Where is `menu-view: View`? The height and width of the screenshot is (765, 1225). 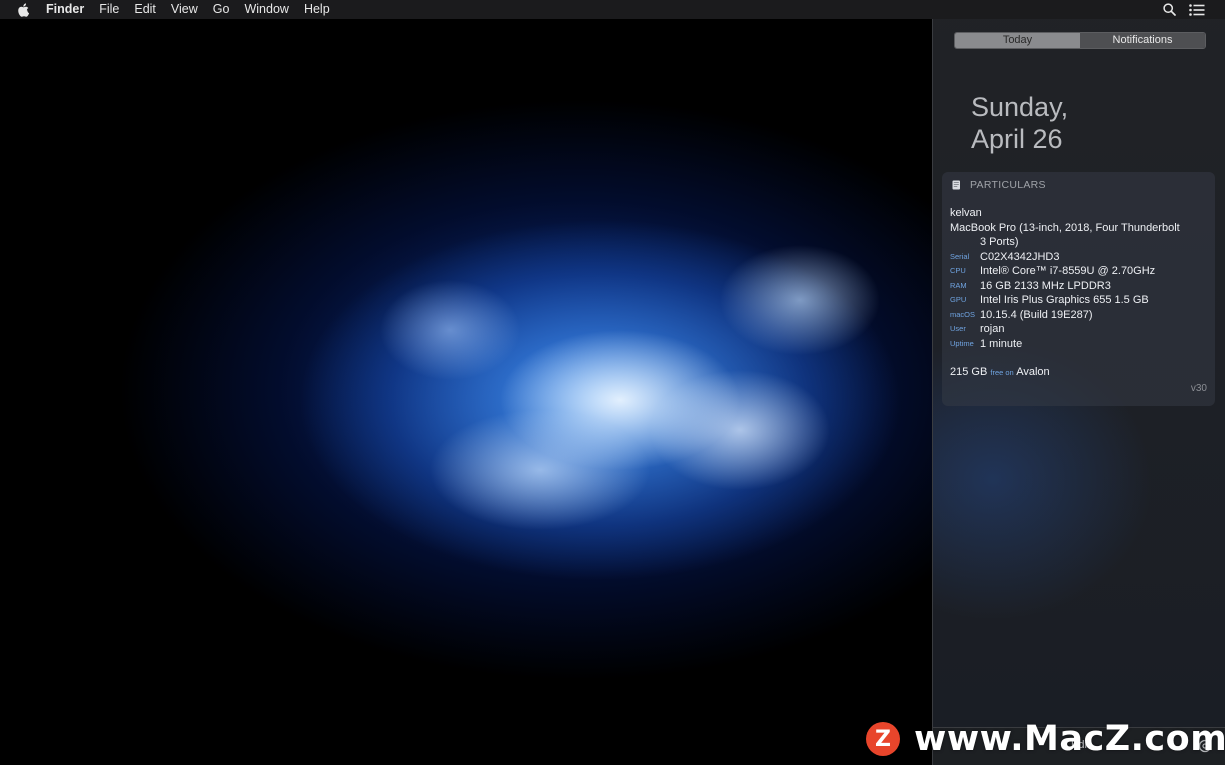
menu-view: View is located at coordinates (184, 9).